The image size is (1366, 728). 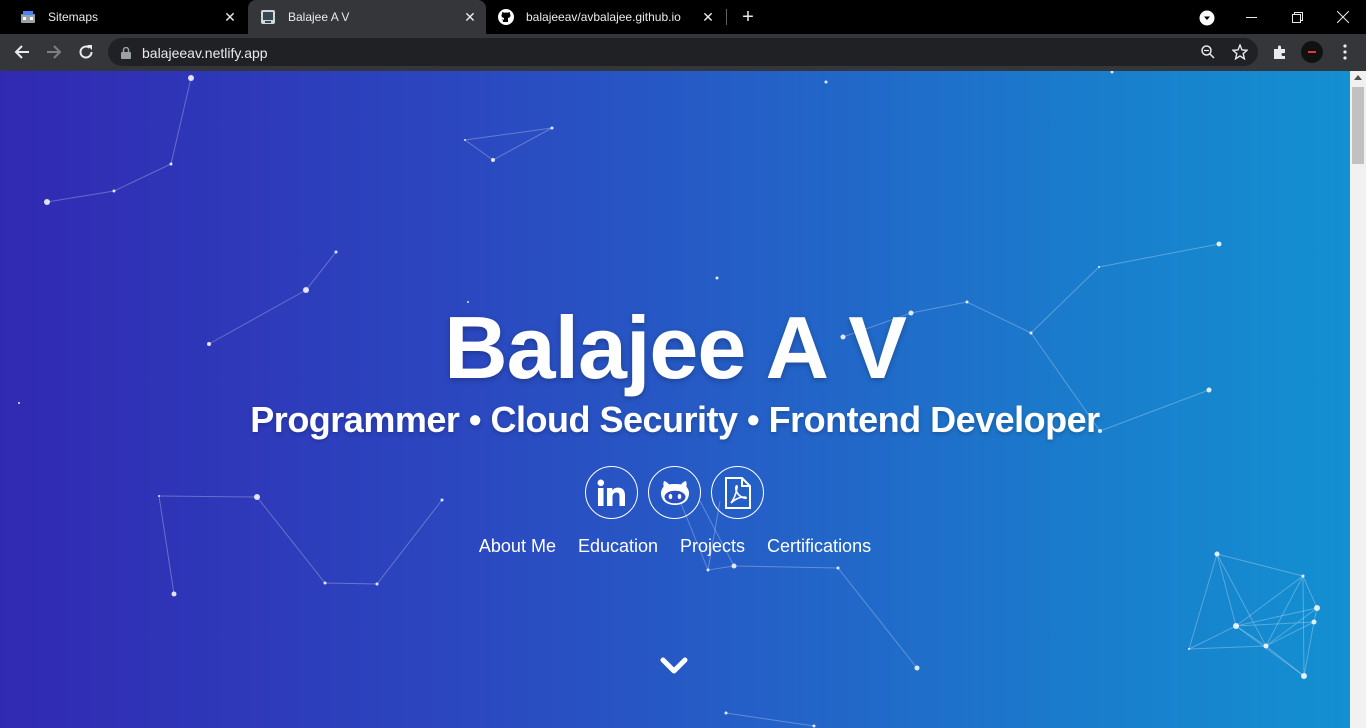 I want to click on tab-github: balajeeav/avbalajee.github.io ✕, so click(x=605, y=17).